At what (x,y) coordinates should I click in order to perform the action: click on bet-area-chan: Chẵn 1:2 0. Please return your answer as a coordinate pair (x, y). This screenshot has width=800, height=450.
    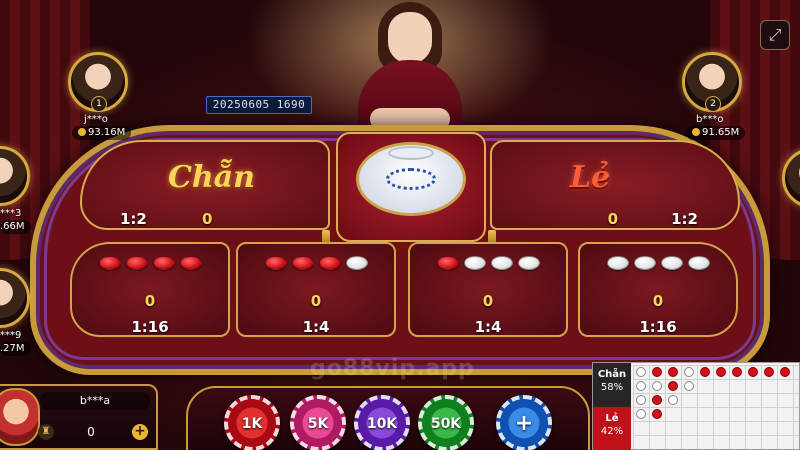
    Looking at the image, I should click on (205, 185).